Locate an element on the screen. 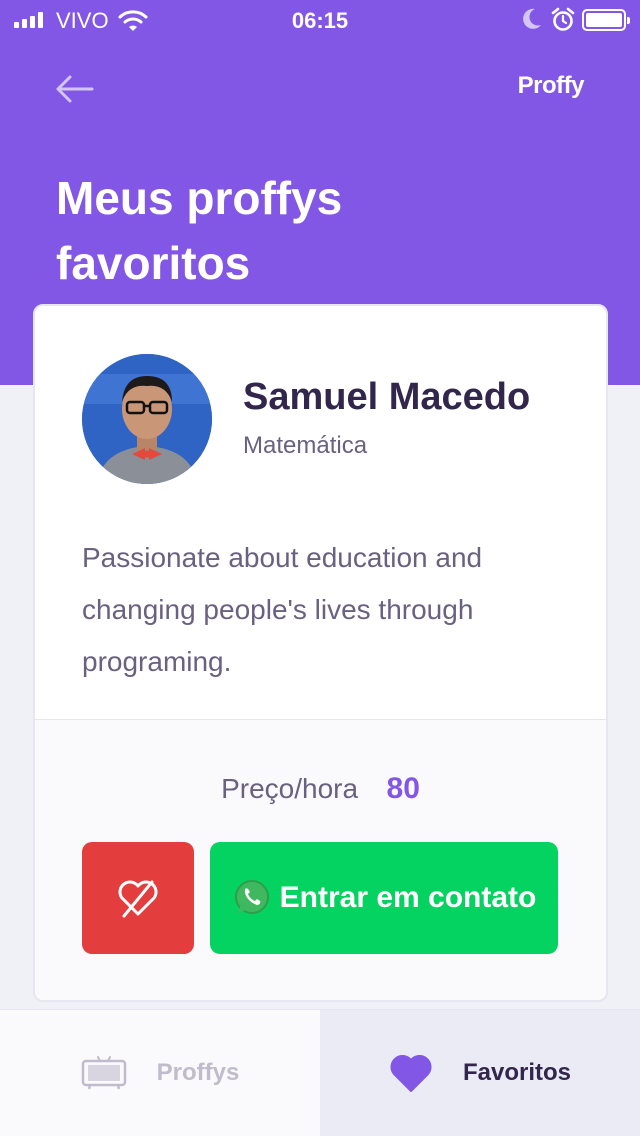 The image size is (640, 1136). tab-bar: Proffys Favoritos is located at coordinates (320, 1072).